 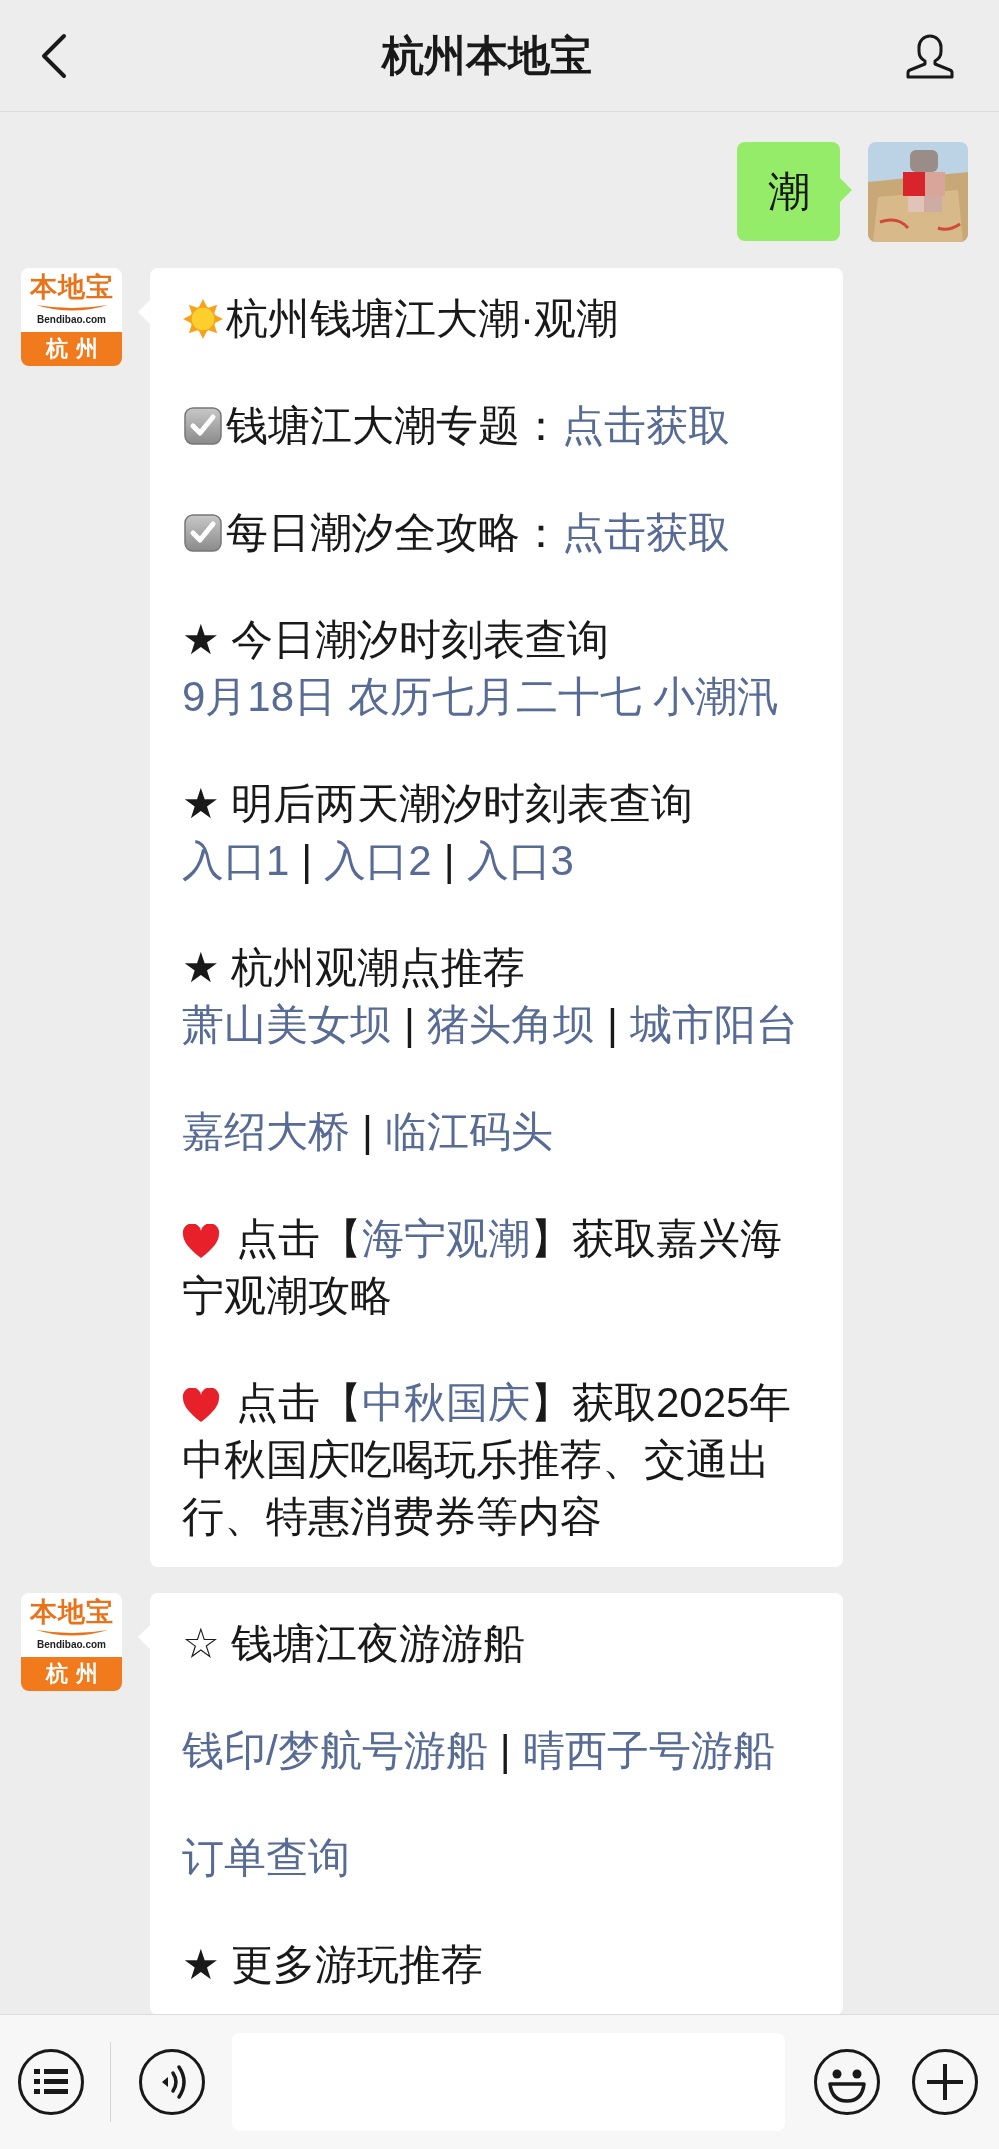 I want to click on sun-icon, so click(x=203, y=319).